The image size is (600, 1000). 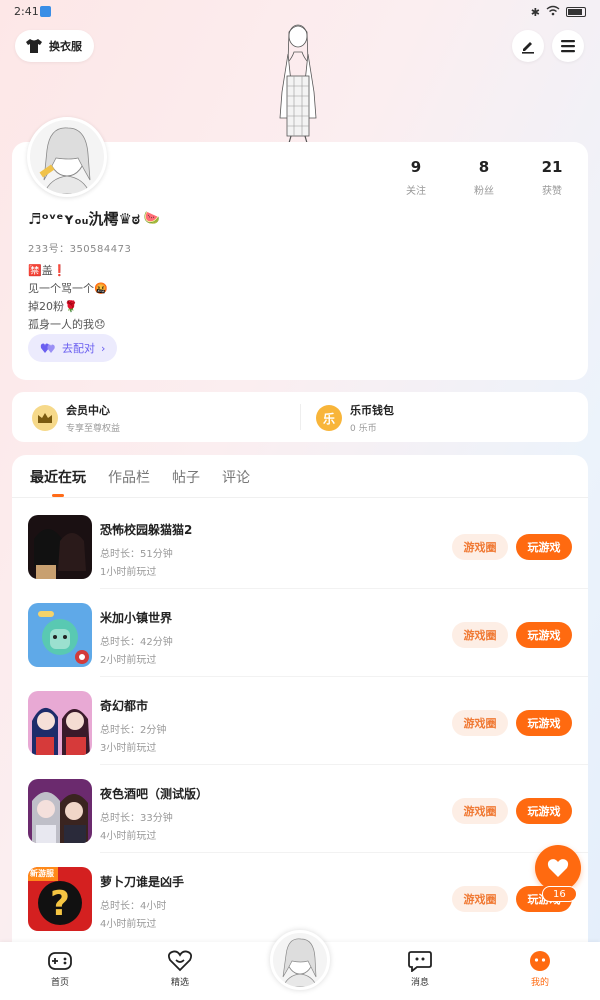 I want to click on match-button: 去配对 ›, so click(x=73, y=348).